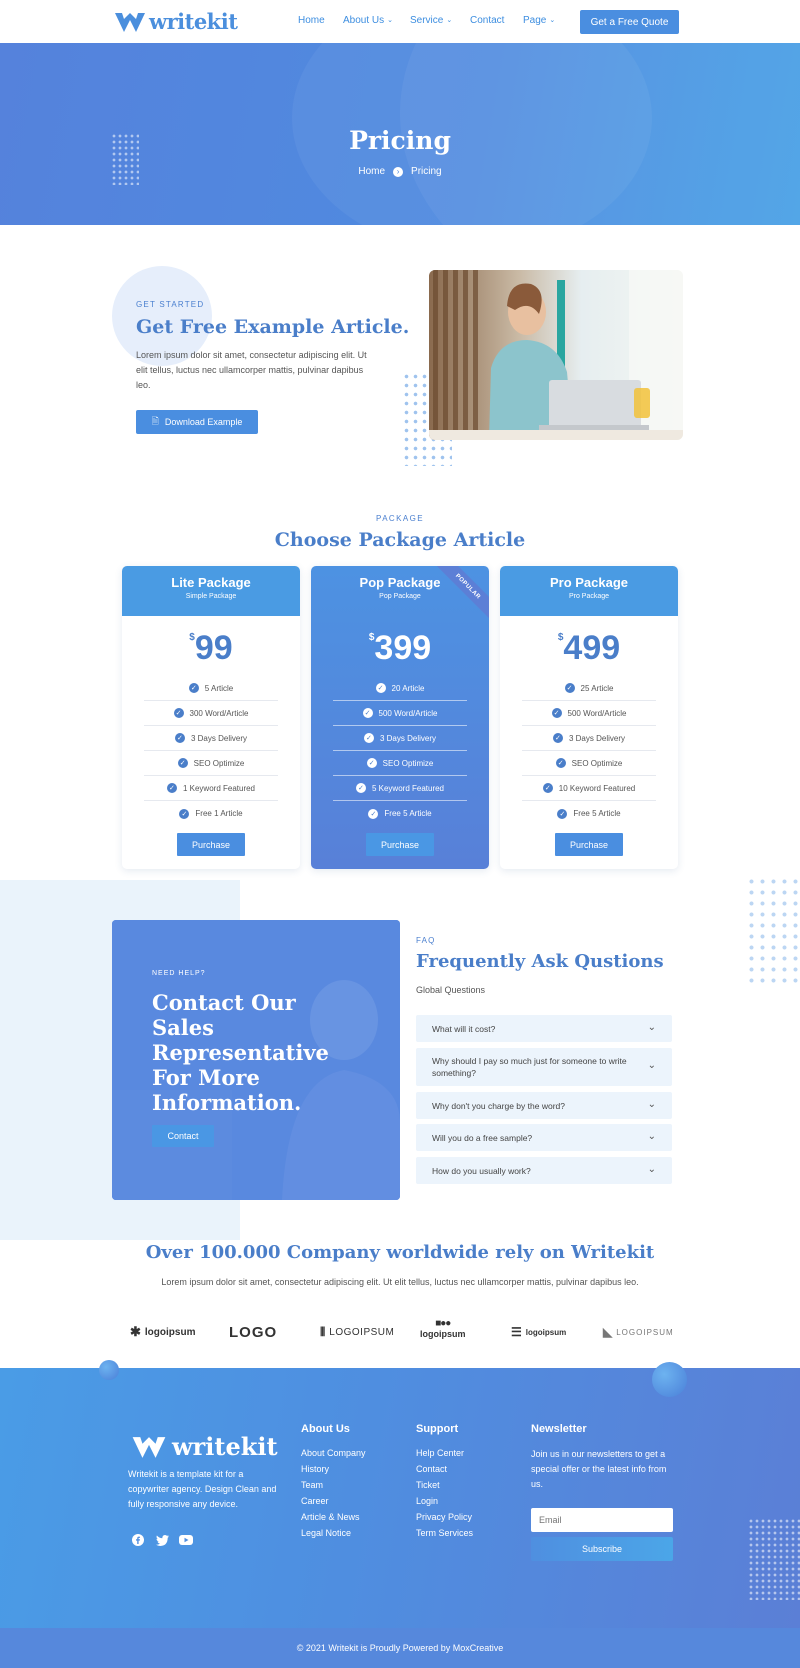  I want to click on footer-link: Article & News, so click(330, 1517).